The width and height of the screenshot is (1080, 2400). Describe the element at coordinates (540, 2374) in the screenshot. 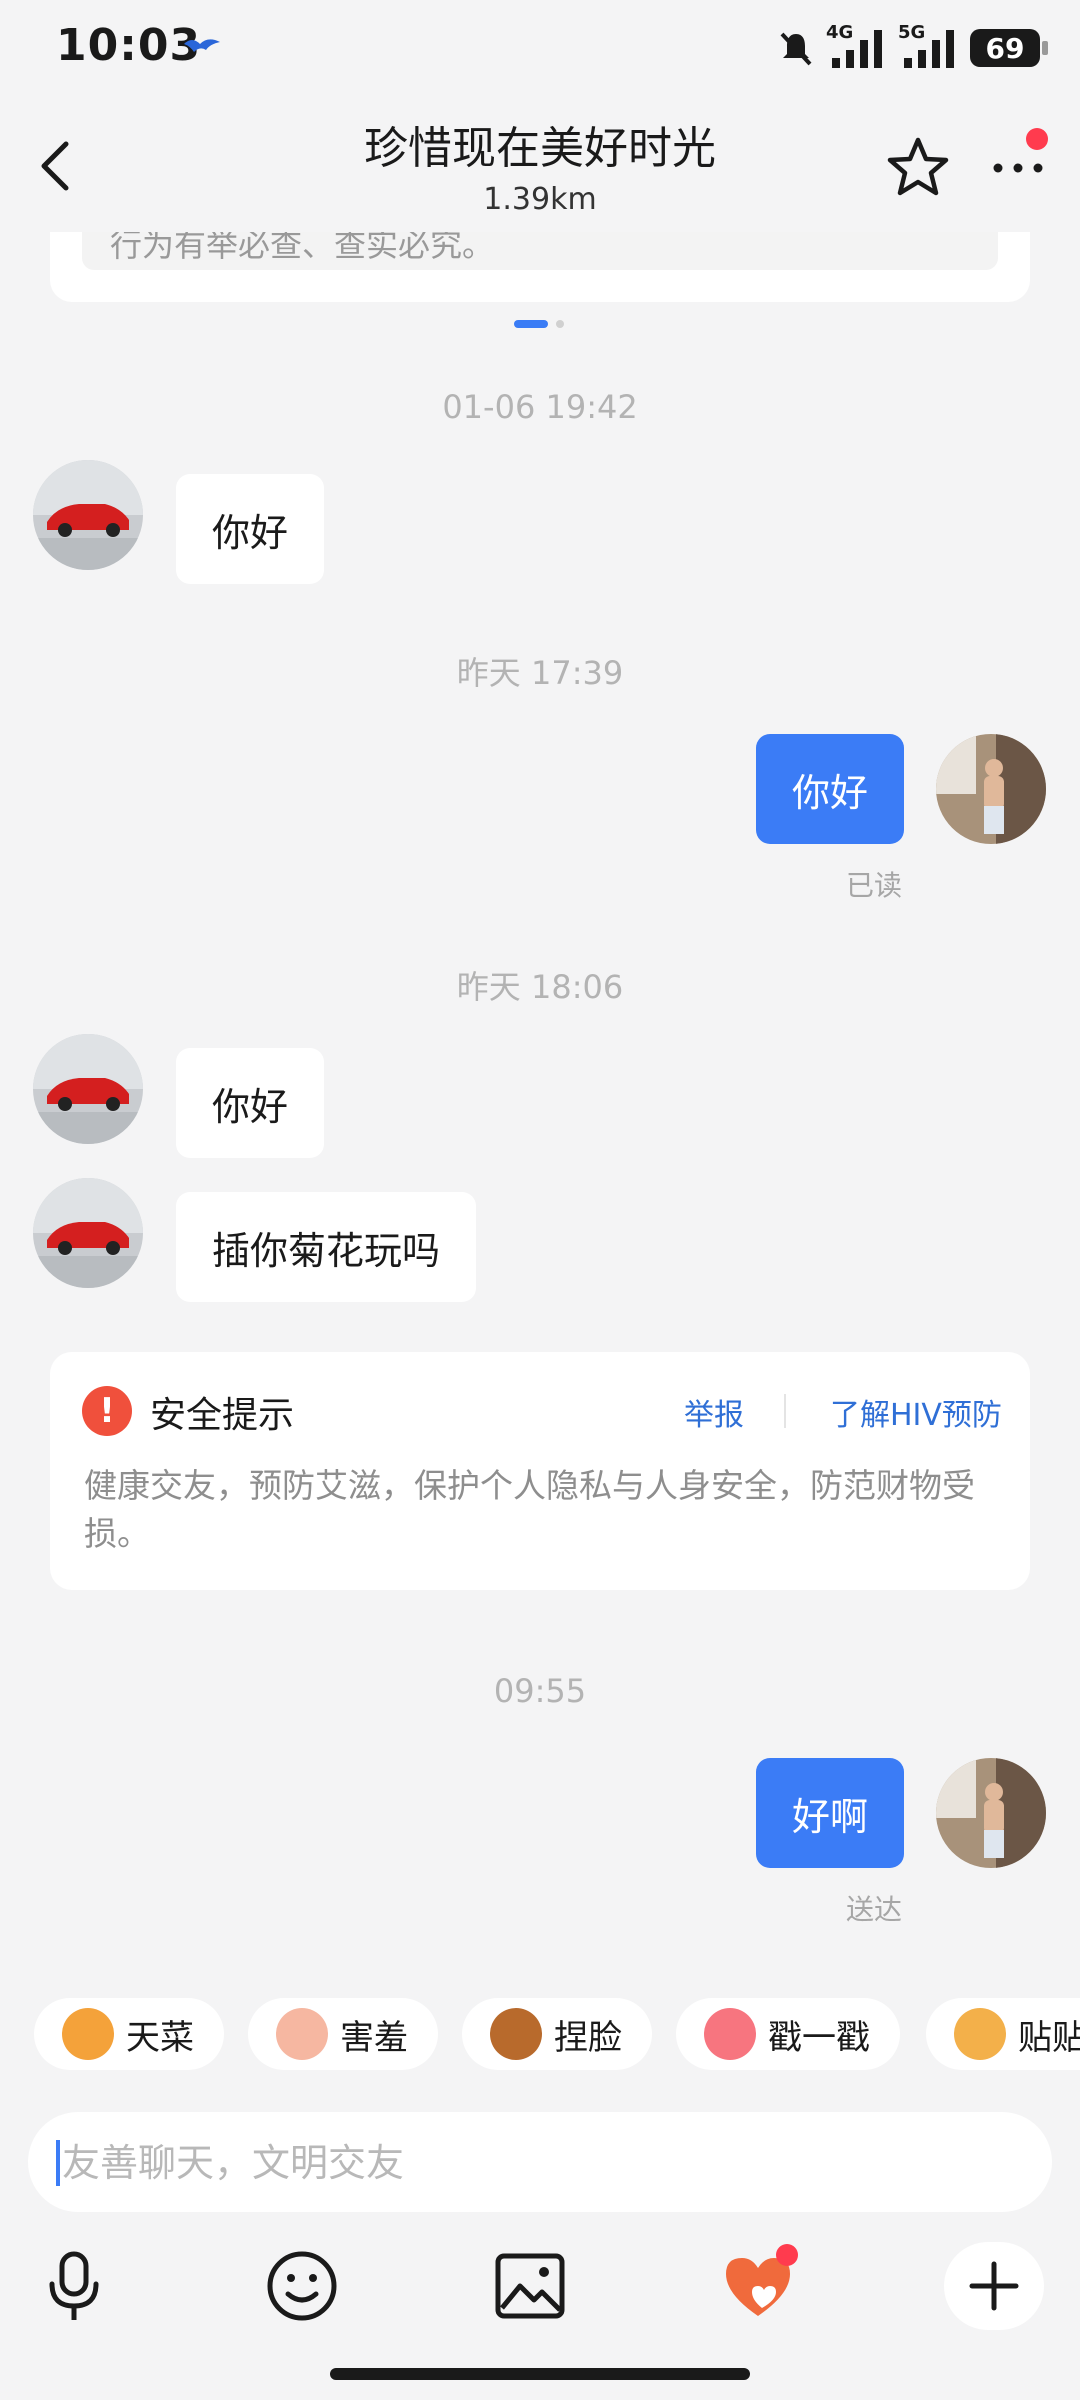

I see `home-indicator` at that location.